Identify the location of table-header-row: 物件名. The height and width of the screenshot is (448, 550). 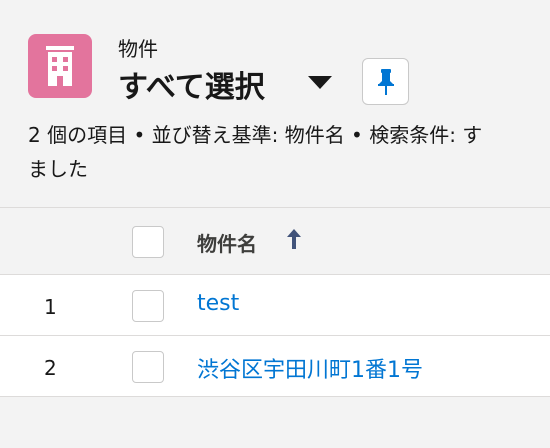
(275, 241).